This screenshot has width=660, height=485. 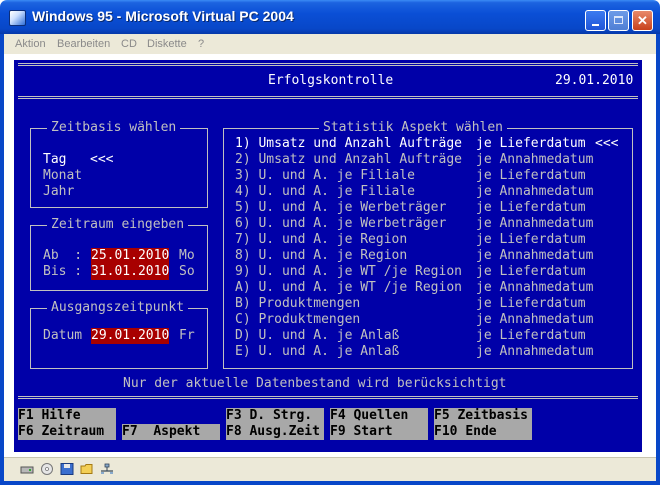 What do you see at coordinates (63, 271) in the screenshot?
I see `bis-label: Bis :` at bounding box center [63, 271].